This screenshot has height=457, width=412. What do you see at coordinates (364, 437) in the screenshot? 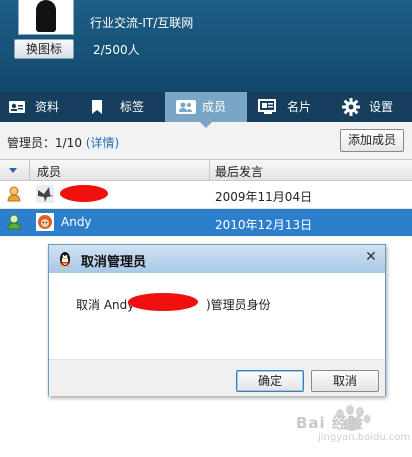
I see `watermark-url: jingyan.baidu.com` at bounding box center [364, 437].